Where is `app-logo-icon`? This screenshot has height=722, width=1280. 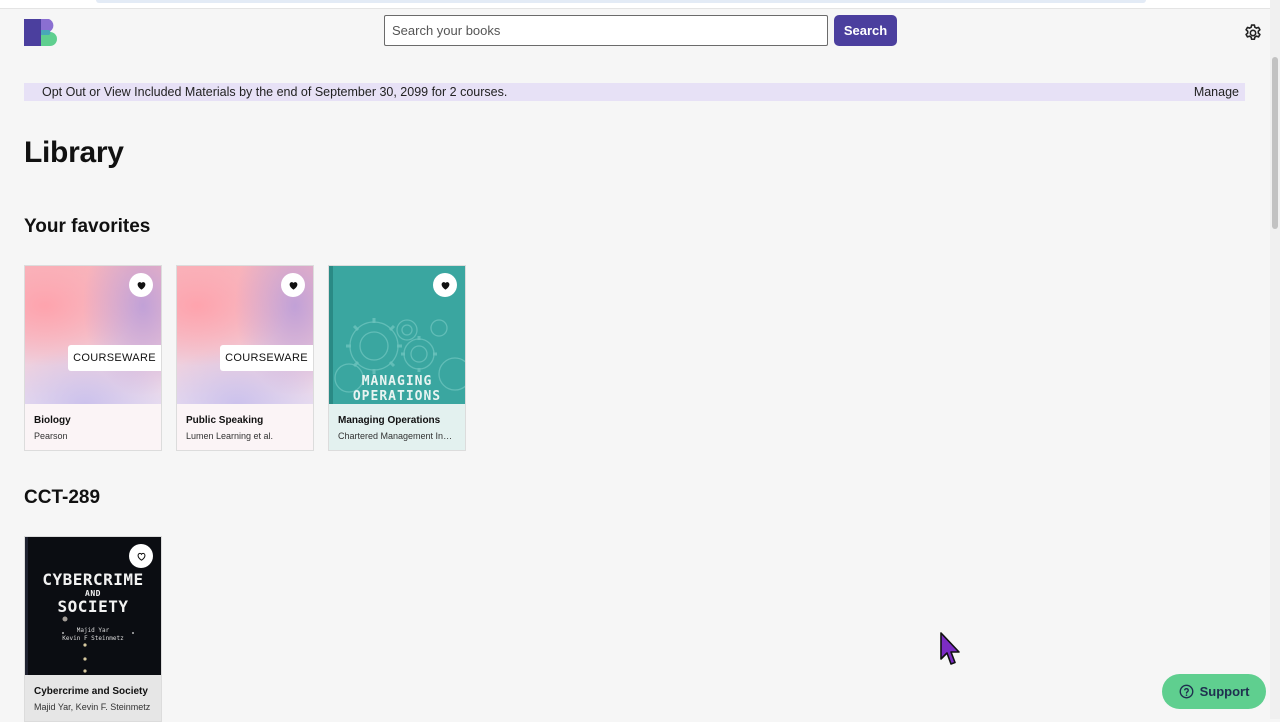 app-logo-icon is located at coordinates (40, 32).